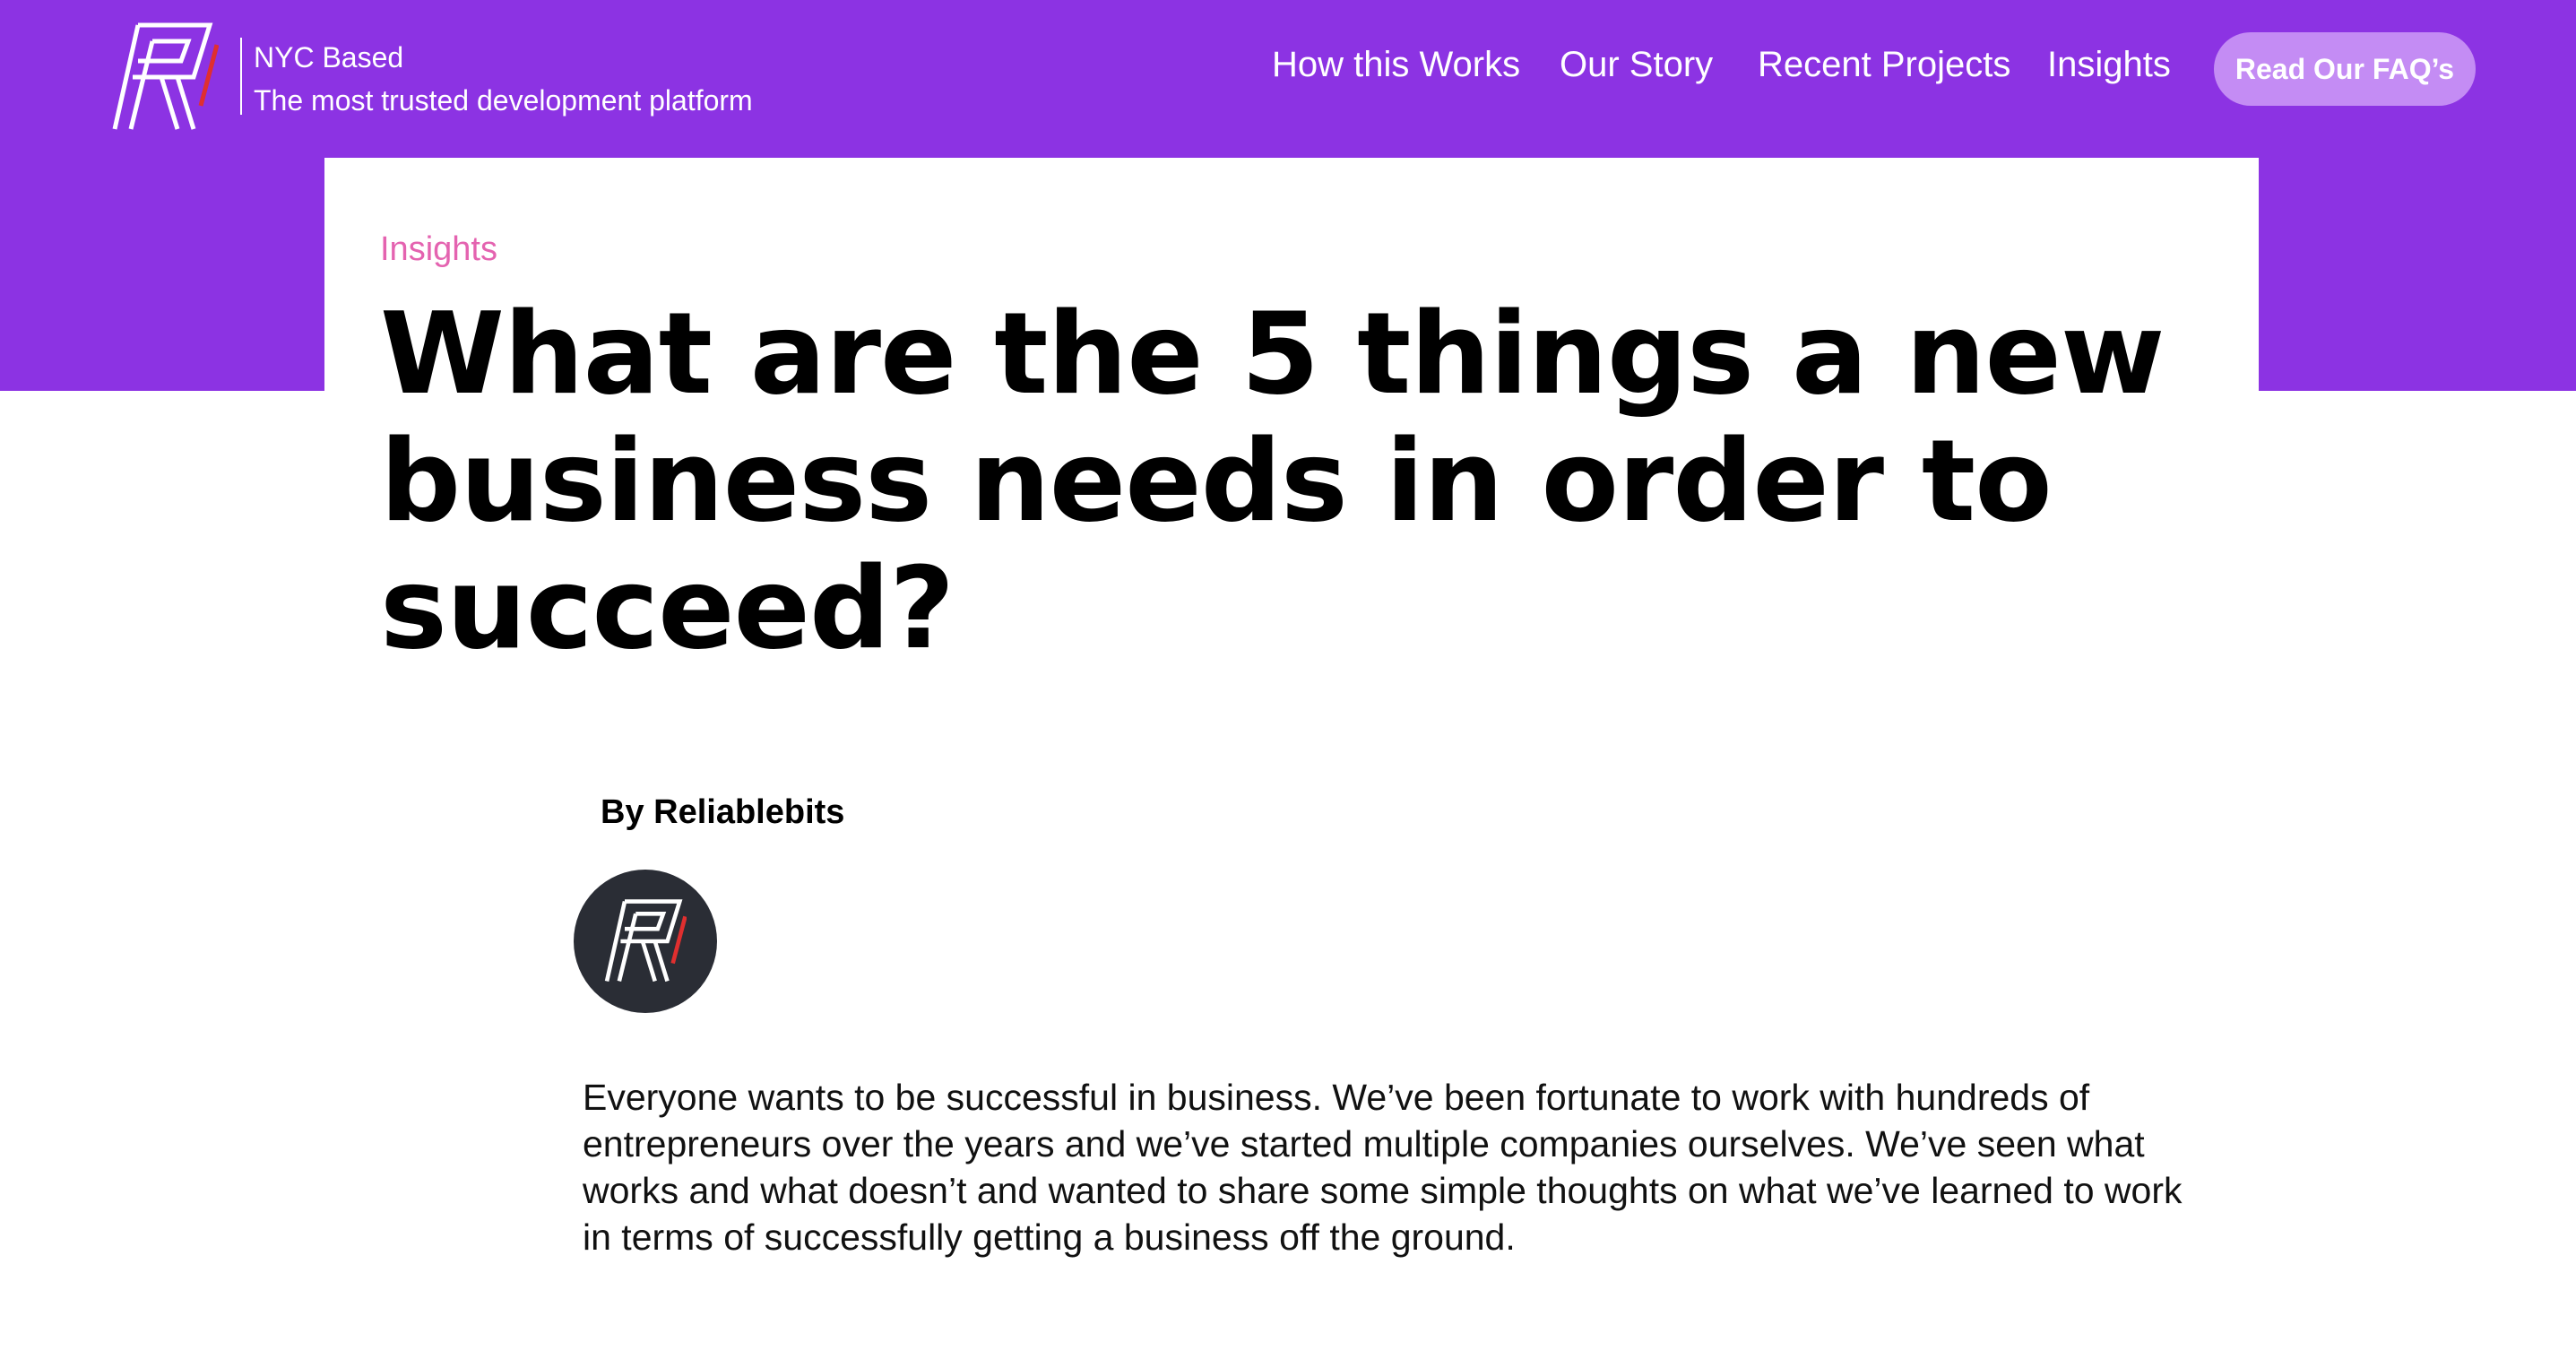 The height and width of the screenshot is (1368, 2576). I want to click on nav-our-story: Our Story, so click(1636, 64).